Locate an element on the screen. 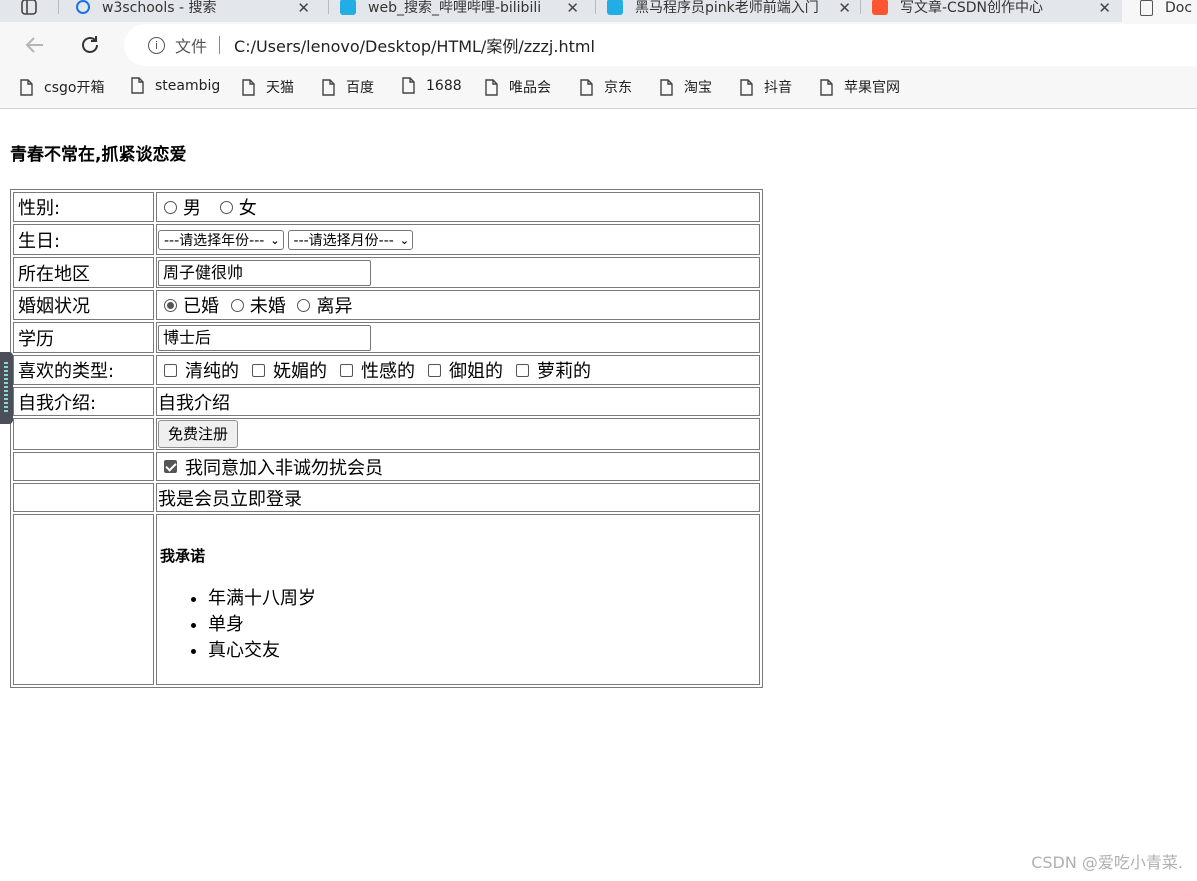 This screenshot has height=881, width=1197. table-row: 喜欢的类型: 清纯的 妩媚的 性感的 御姐的 萝莉的 is located at coordinates (386, 370).